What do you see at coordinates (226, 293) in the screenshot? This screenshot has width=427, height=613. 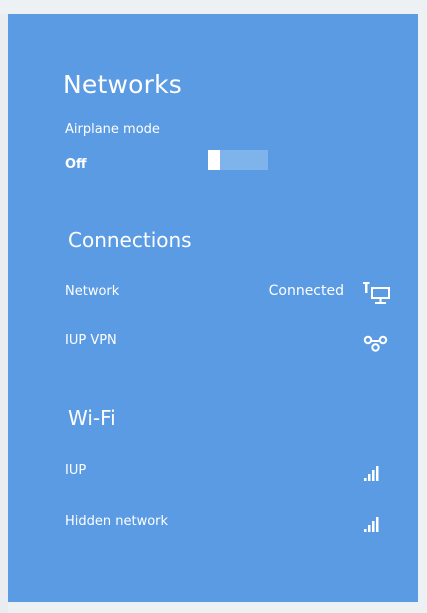 I see `connection-item-network: Network Connected` at bounding box center [226, 293].